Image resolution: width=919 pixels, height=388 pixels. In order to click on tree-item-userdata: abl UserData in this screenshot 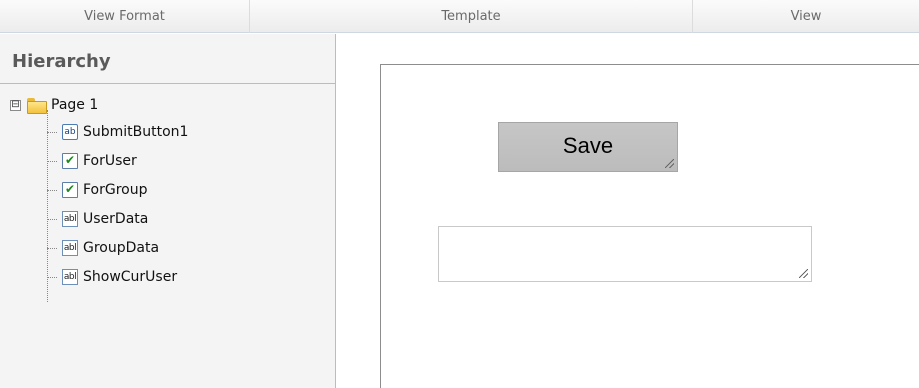, I will do `click(97, 219)`.